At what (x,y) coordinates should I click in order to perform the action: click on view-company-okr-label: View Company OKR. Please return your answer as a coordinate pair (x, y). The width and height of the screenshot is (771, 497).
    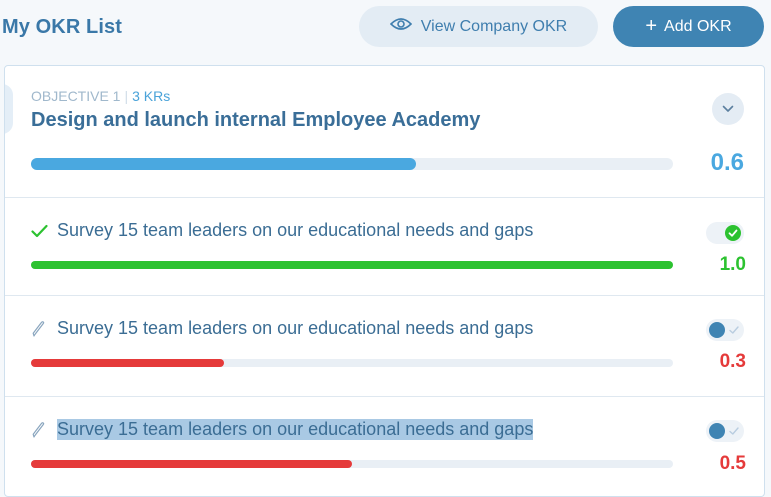
    Looking at the image, I should click on (494, 26).